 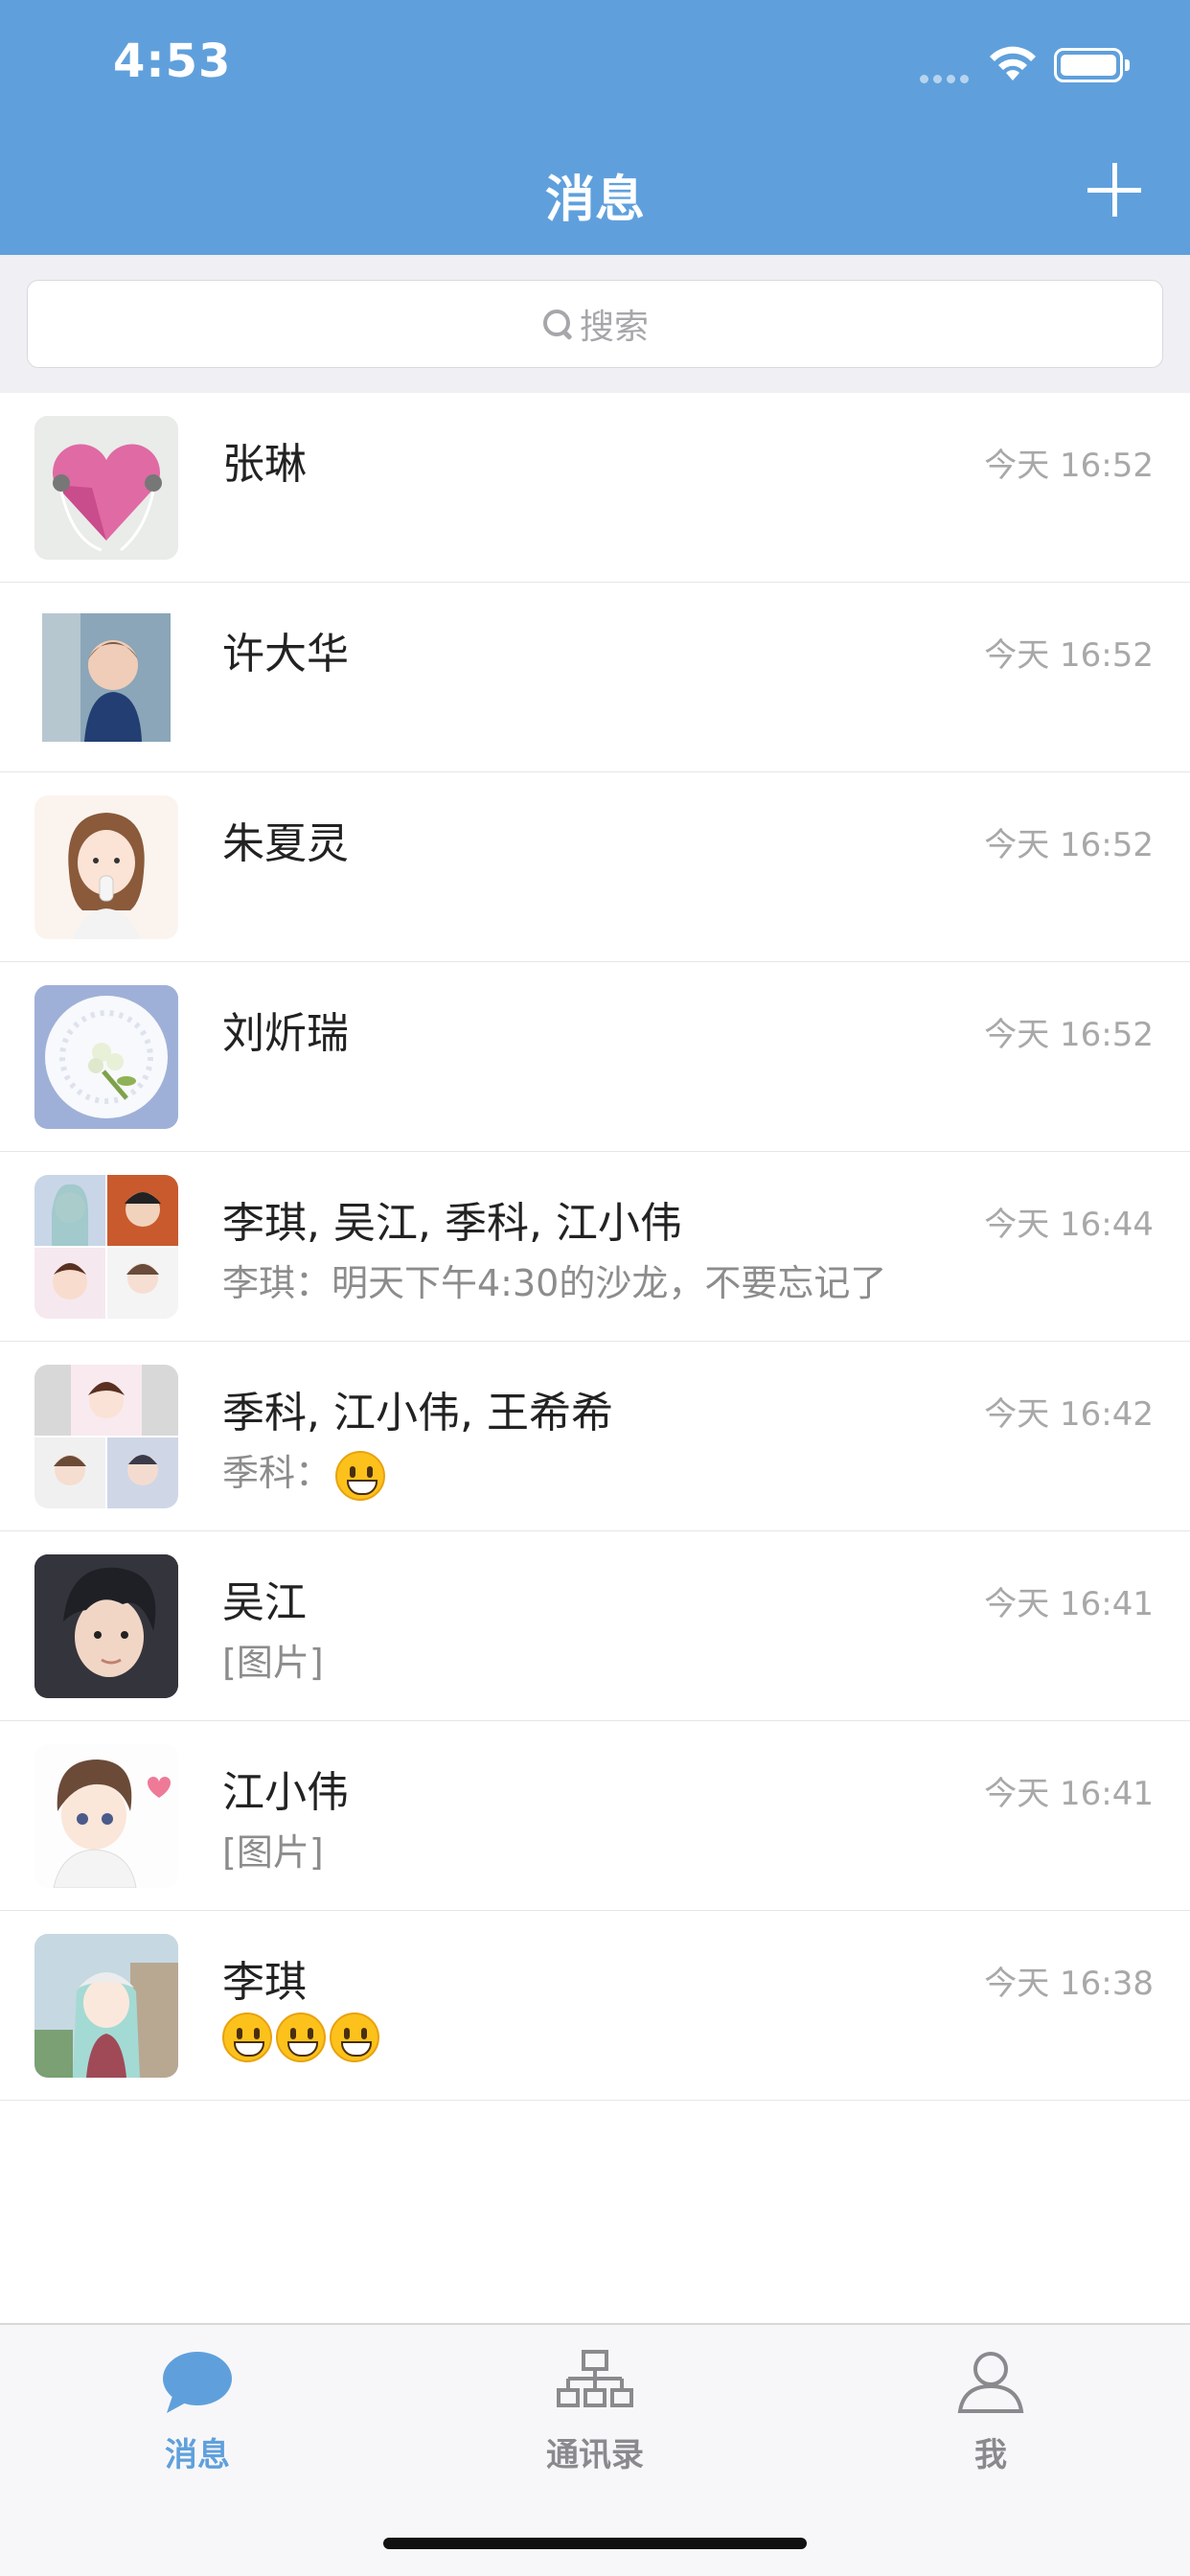 I want to click on conversation-row: 吴江 今天 16:41 [图片], so click(x=595, y=1626).